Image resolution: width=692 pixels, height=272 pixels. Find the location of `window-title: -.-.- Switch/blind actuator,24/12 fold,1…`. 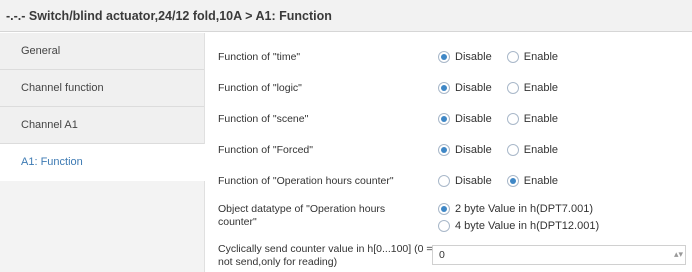

window-title: -.-.- Switch/blind actuator,24/12 fold,1… is located at coordinates (346, 16).